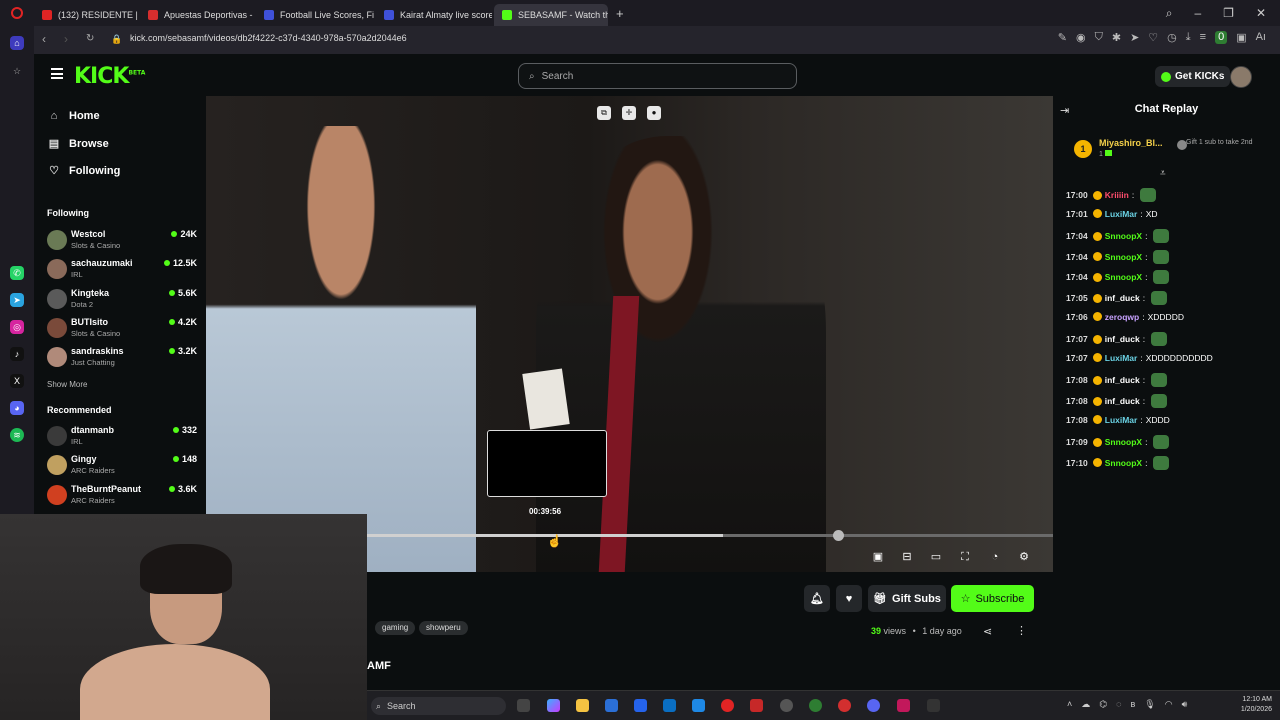  I want to click on gift-subs-button: 🎁︎ Gift Subs, so click(907, 598).